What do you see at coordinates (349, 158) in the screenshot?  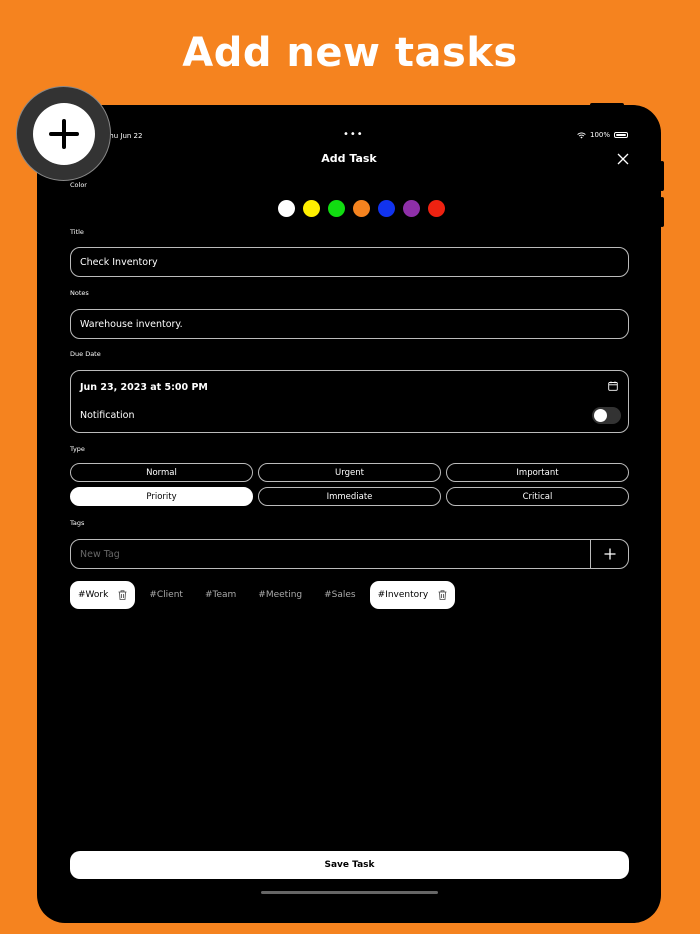 I see `page-title: Add Task` at bounding box center [349, 158].